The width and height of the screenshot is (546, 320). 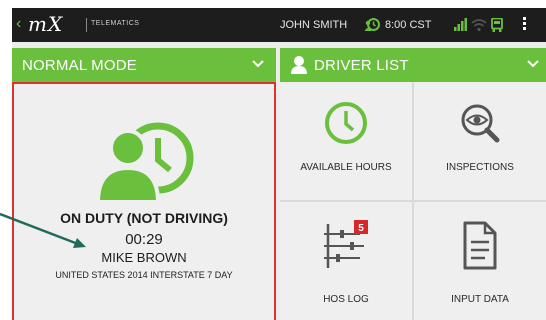 What do you see at coordinates (18, 24) in the screenshot?
I see `back-icon: ‹` at bounding box center [18, 24].